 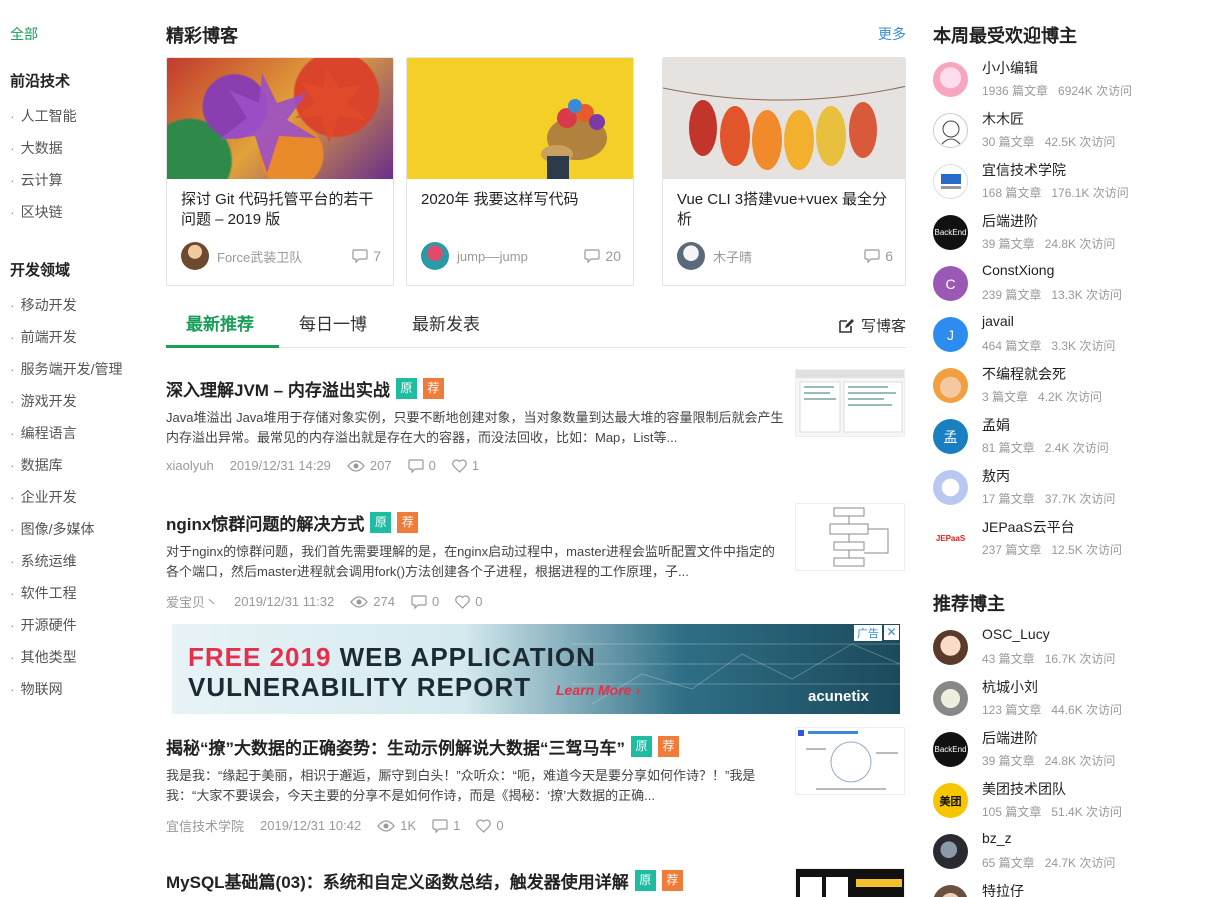 What do you see at coordinates (950, 232) in the screenshot?
I see `avatar: BackEnd` at bounding box center [950, 232].